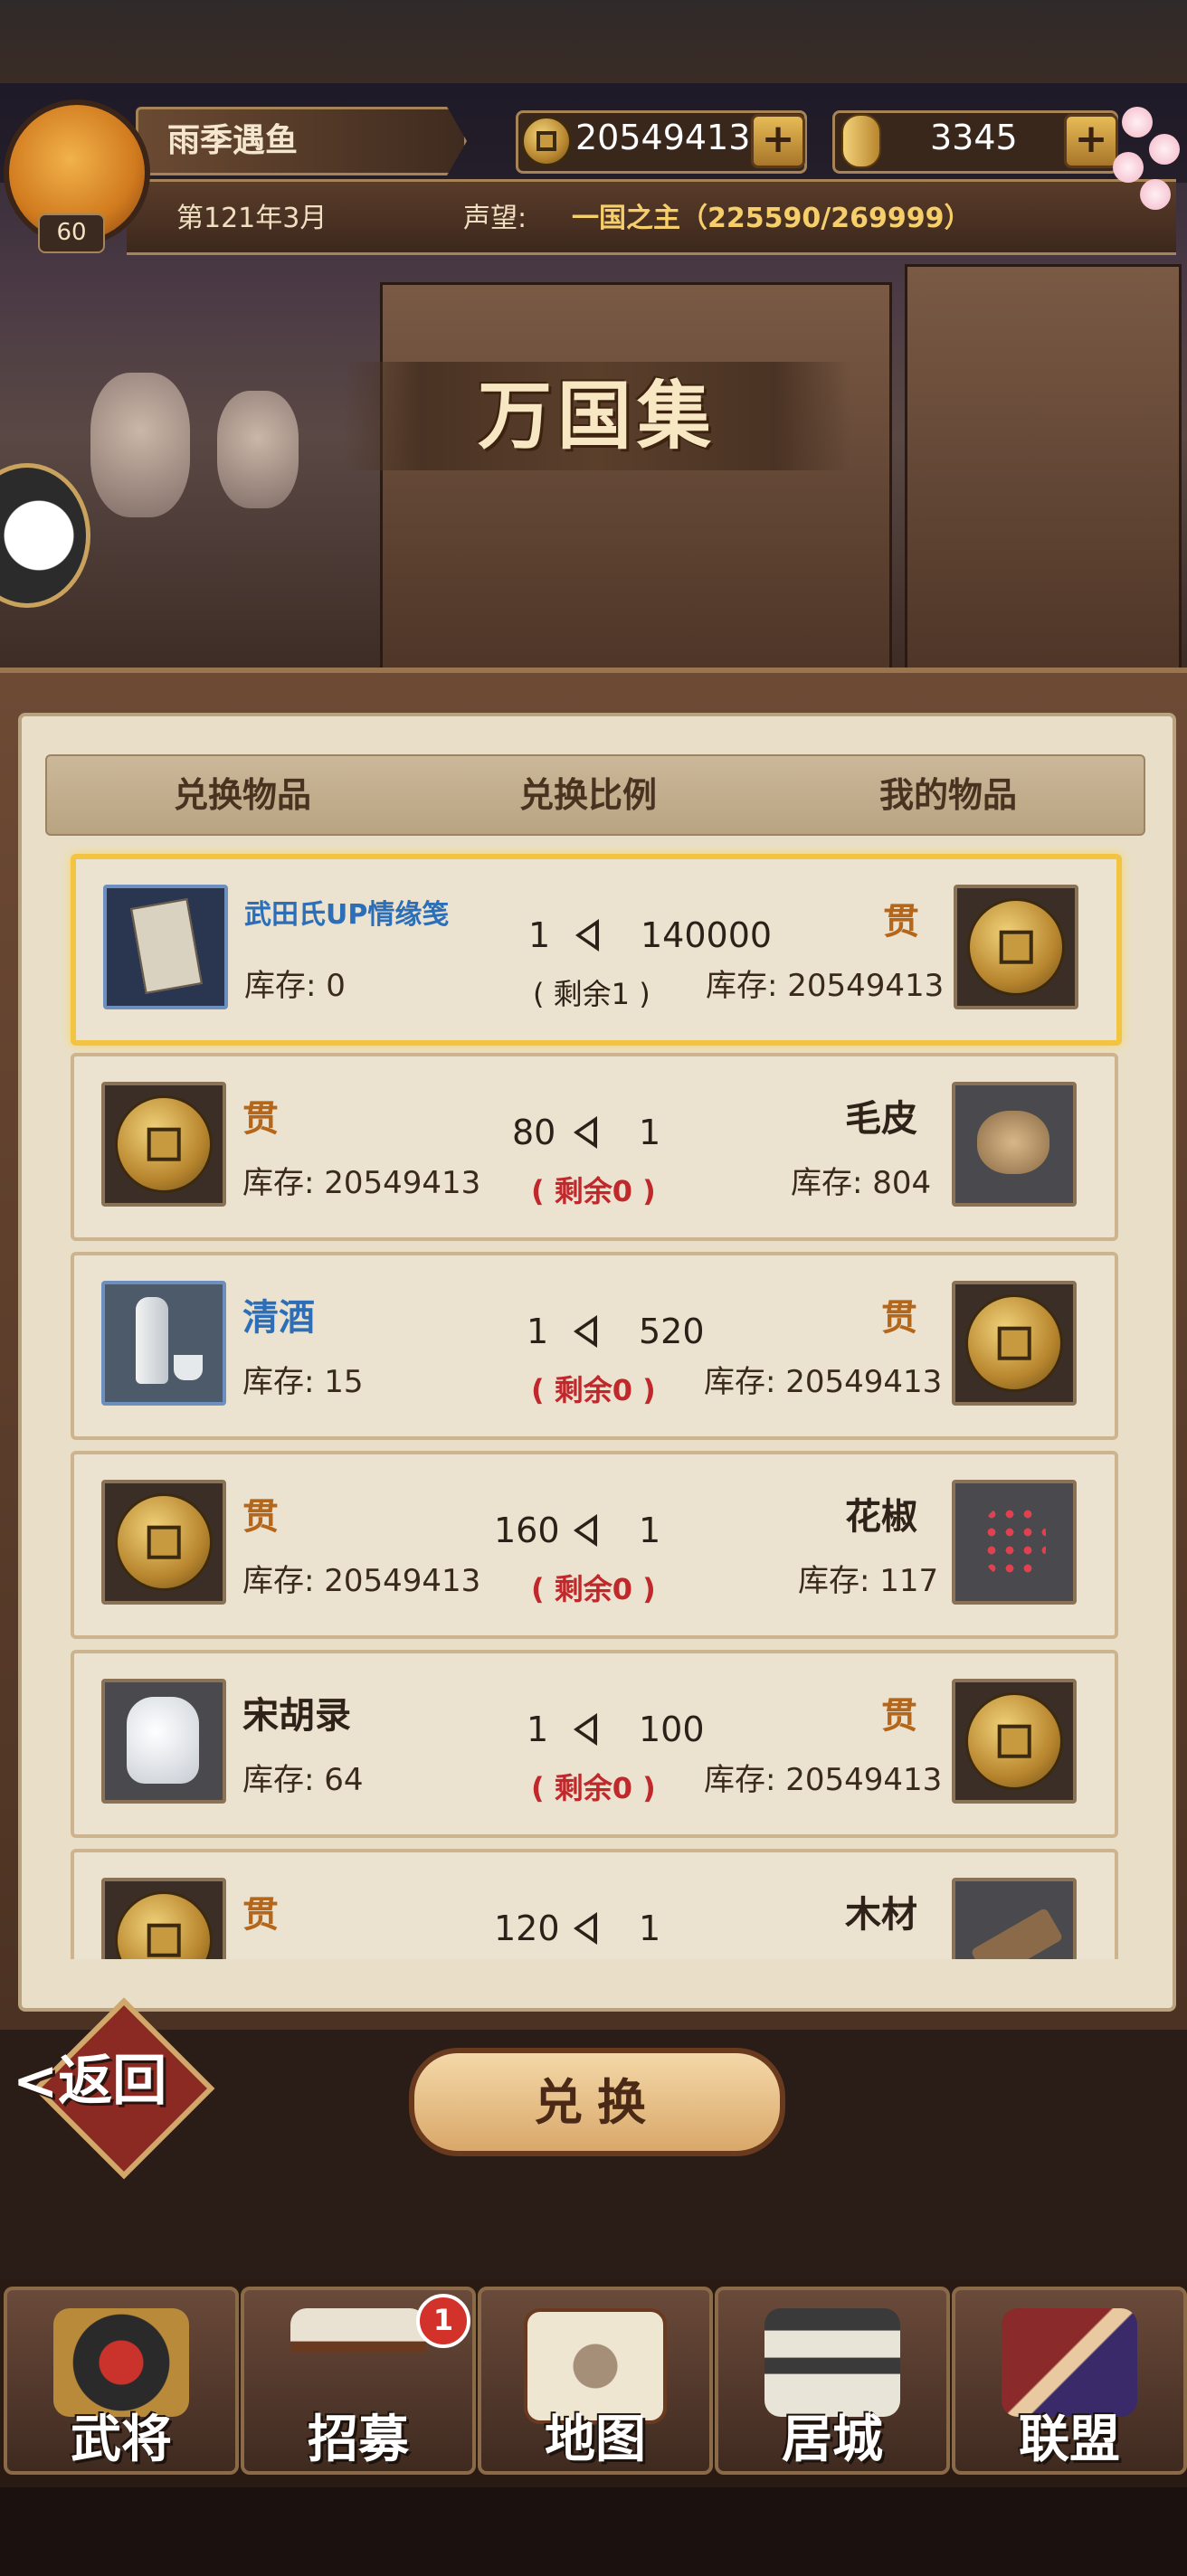 The width and height of the screenshot is (1187, 2576). What do you see at coordinates (672, 1331) in the screenshot?
I see `row-ratio-right: 520` at bounding box center [672, 1331].